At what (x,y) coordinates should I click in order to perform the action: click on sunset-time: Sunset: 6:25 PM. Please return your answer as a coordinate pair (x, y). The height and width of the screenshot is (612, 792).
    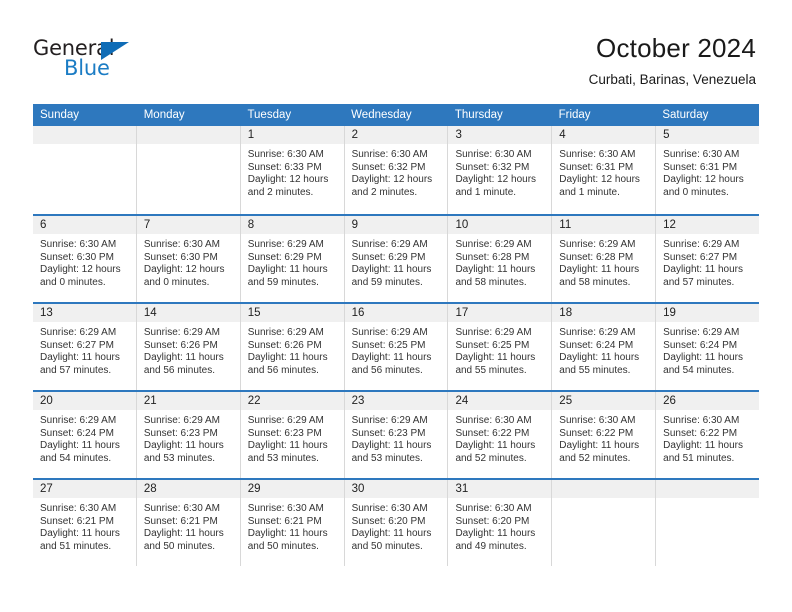
    Looking at the image, I should click on (388, 345).